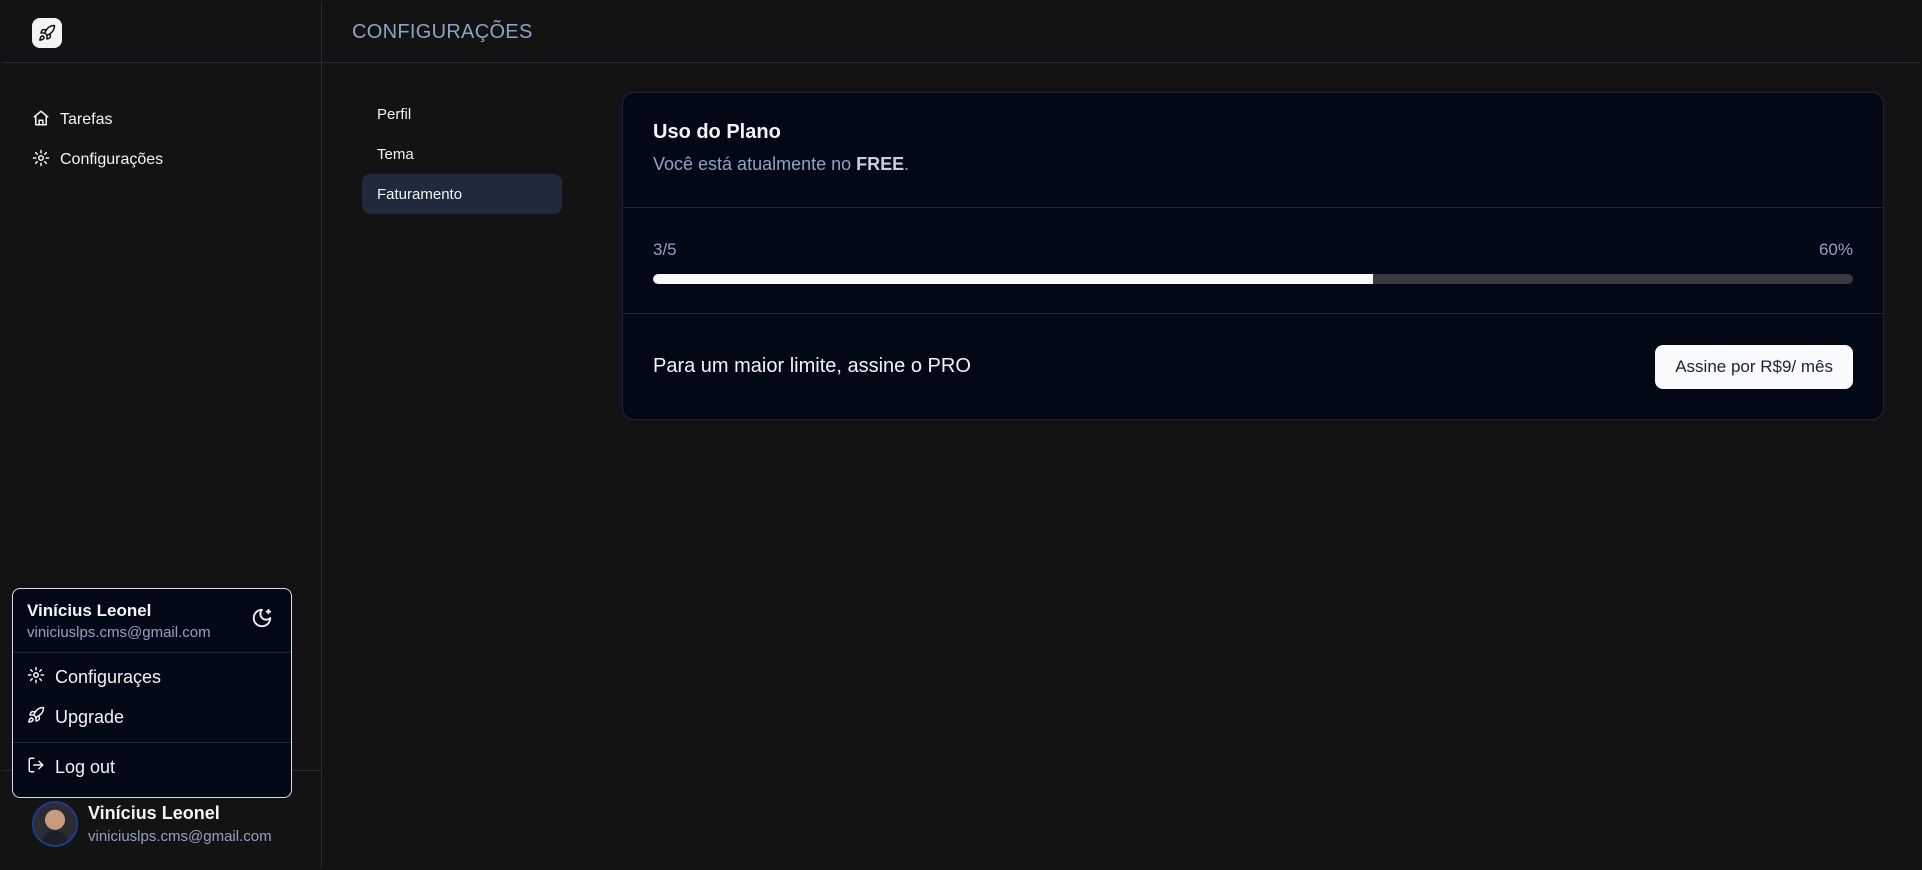  I want to click on usage-count: 3/5, so click(665, 249).